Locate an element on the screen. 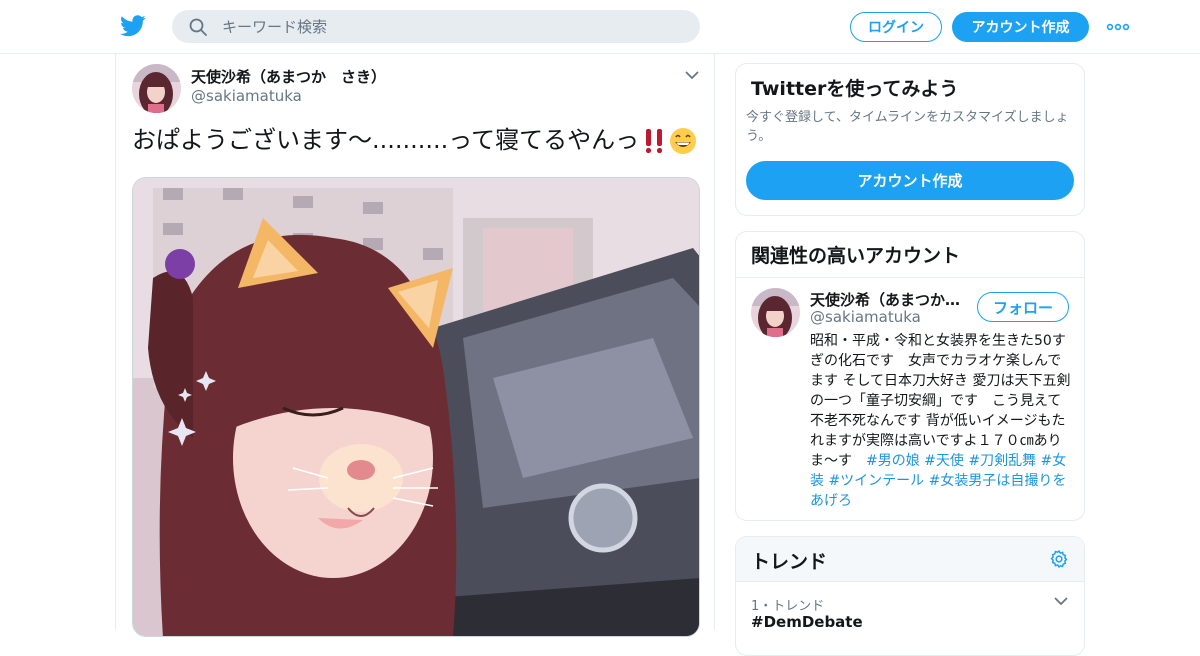 The height and width of the screenshot is (656, 1200). related-accounts-title: 関連性の高いアカウント is located at coordinates (856, 256).